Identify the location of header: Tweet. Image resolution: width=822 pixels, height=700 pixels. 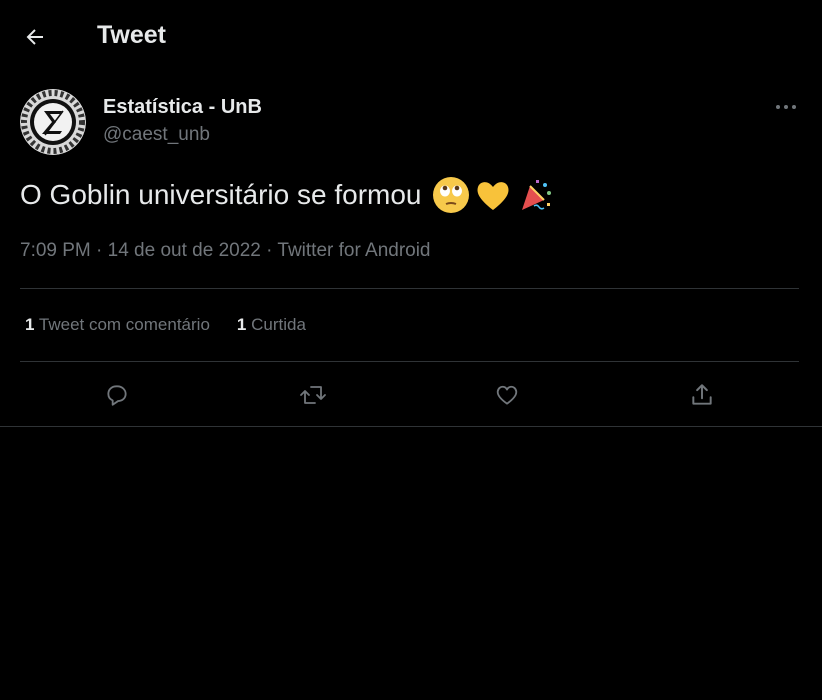
(411, 37).